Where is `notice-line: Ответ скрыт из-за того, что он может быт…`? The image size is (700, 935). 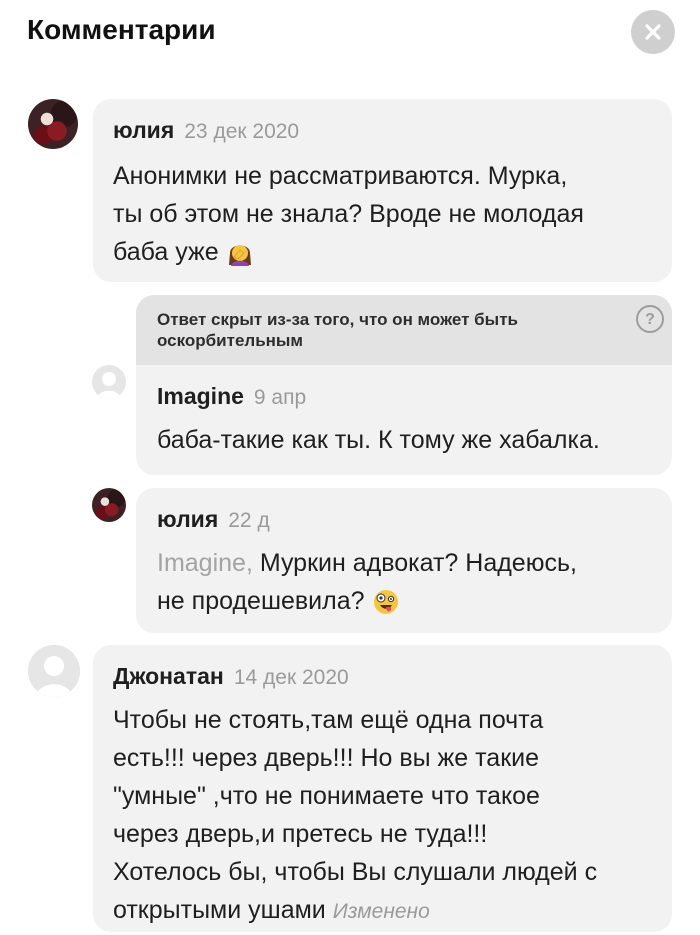 notice-line: Ответ скрыт из-за того, что он может быт… is located at coordinates (337, 319).